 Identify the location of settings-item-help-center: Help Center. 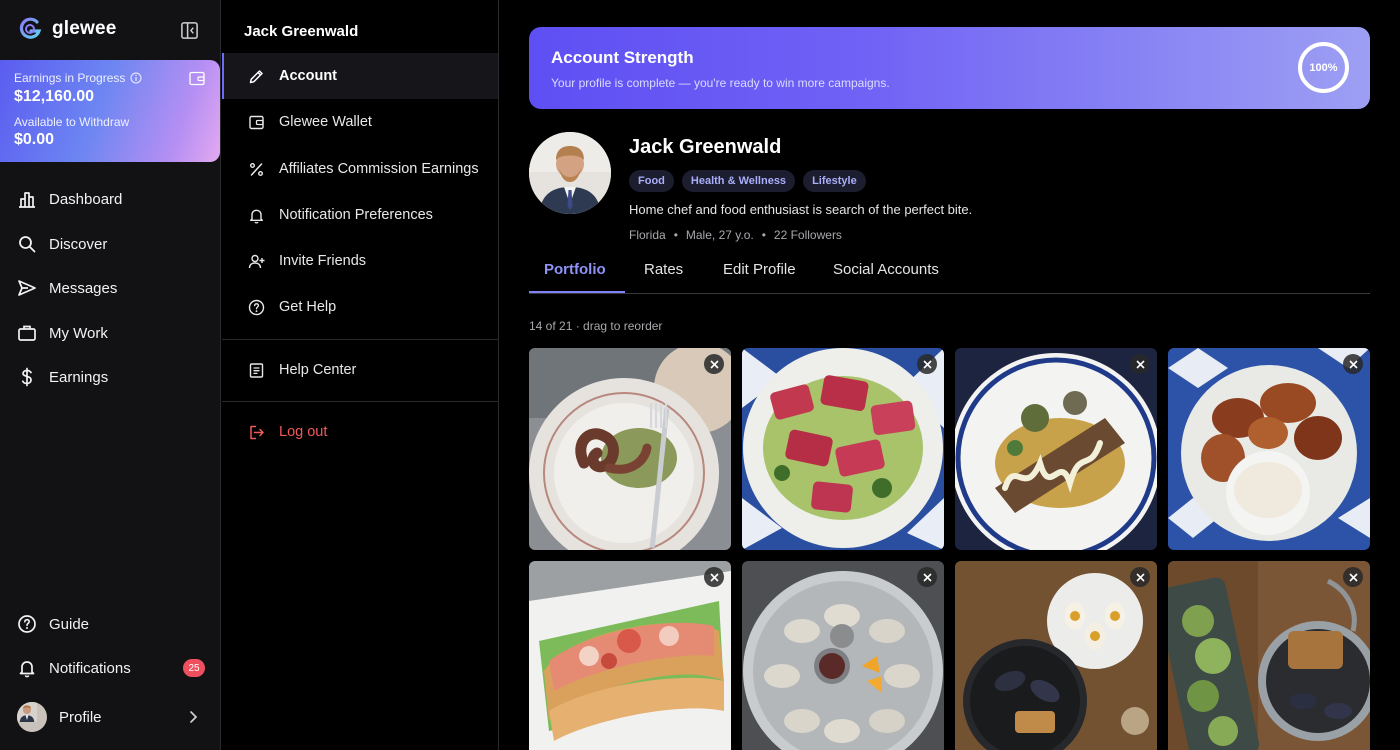
(360, 370).